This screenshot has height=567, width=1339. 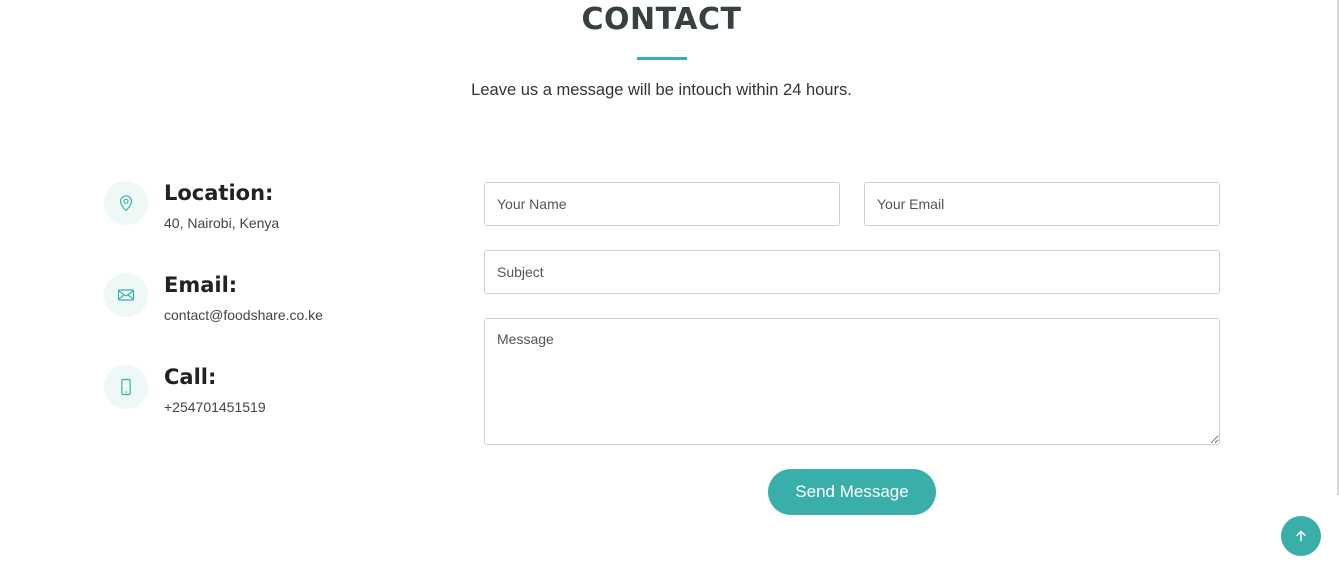 What do you see at coordinates (661, 19) in the screenshot?
I see `section-title: CONTACT` at bounding box center [661, 19].